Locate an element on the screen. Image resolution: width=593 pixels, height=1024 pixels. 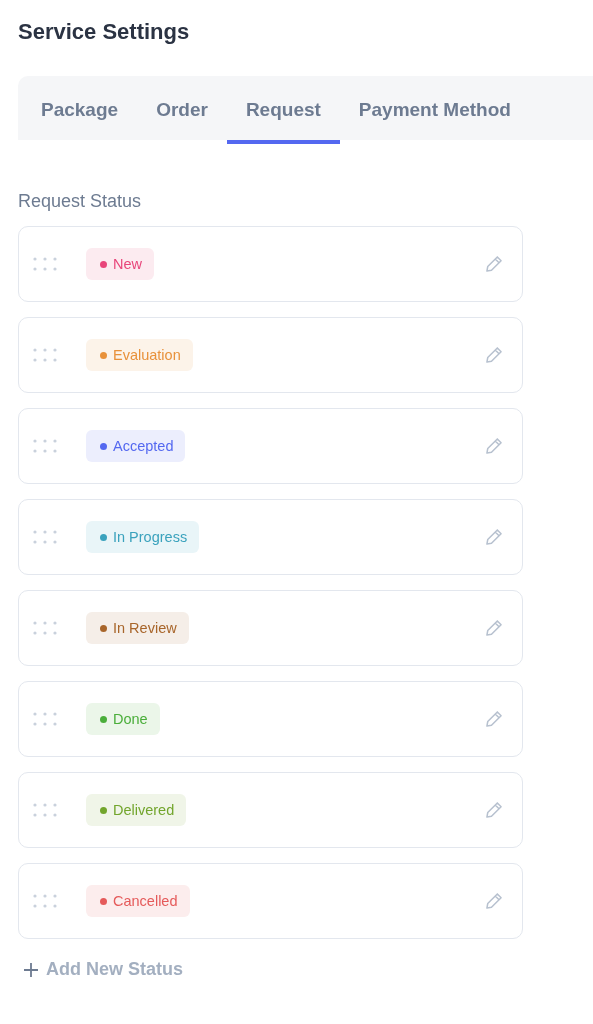
tab: Payment Method is located at coordinates (434, 110).